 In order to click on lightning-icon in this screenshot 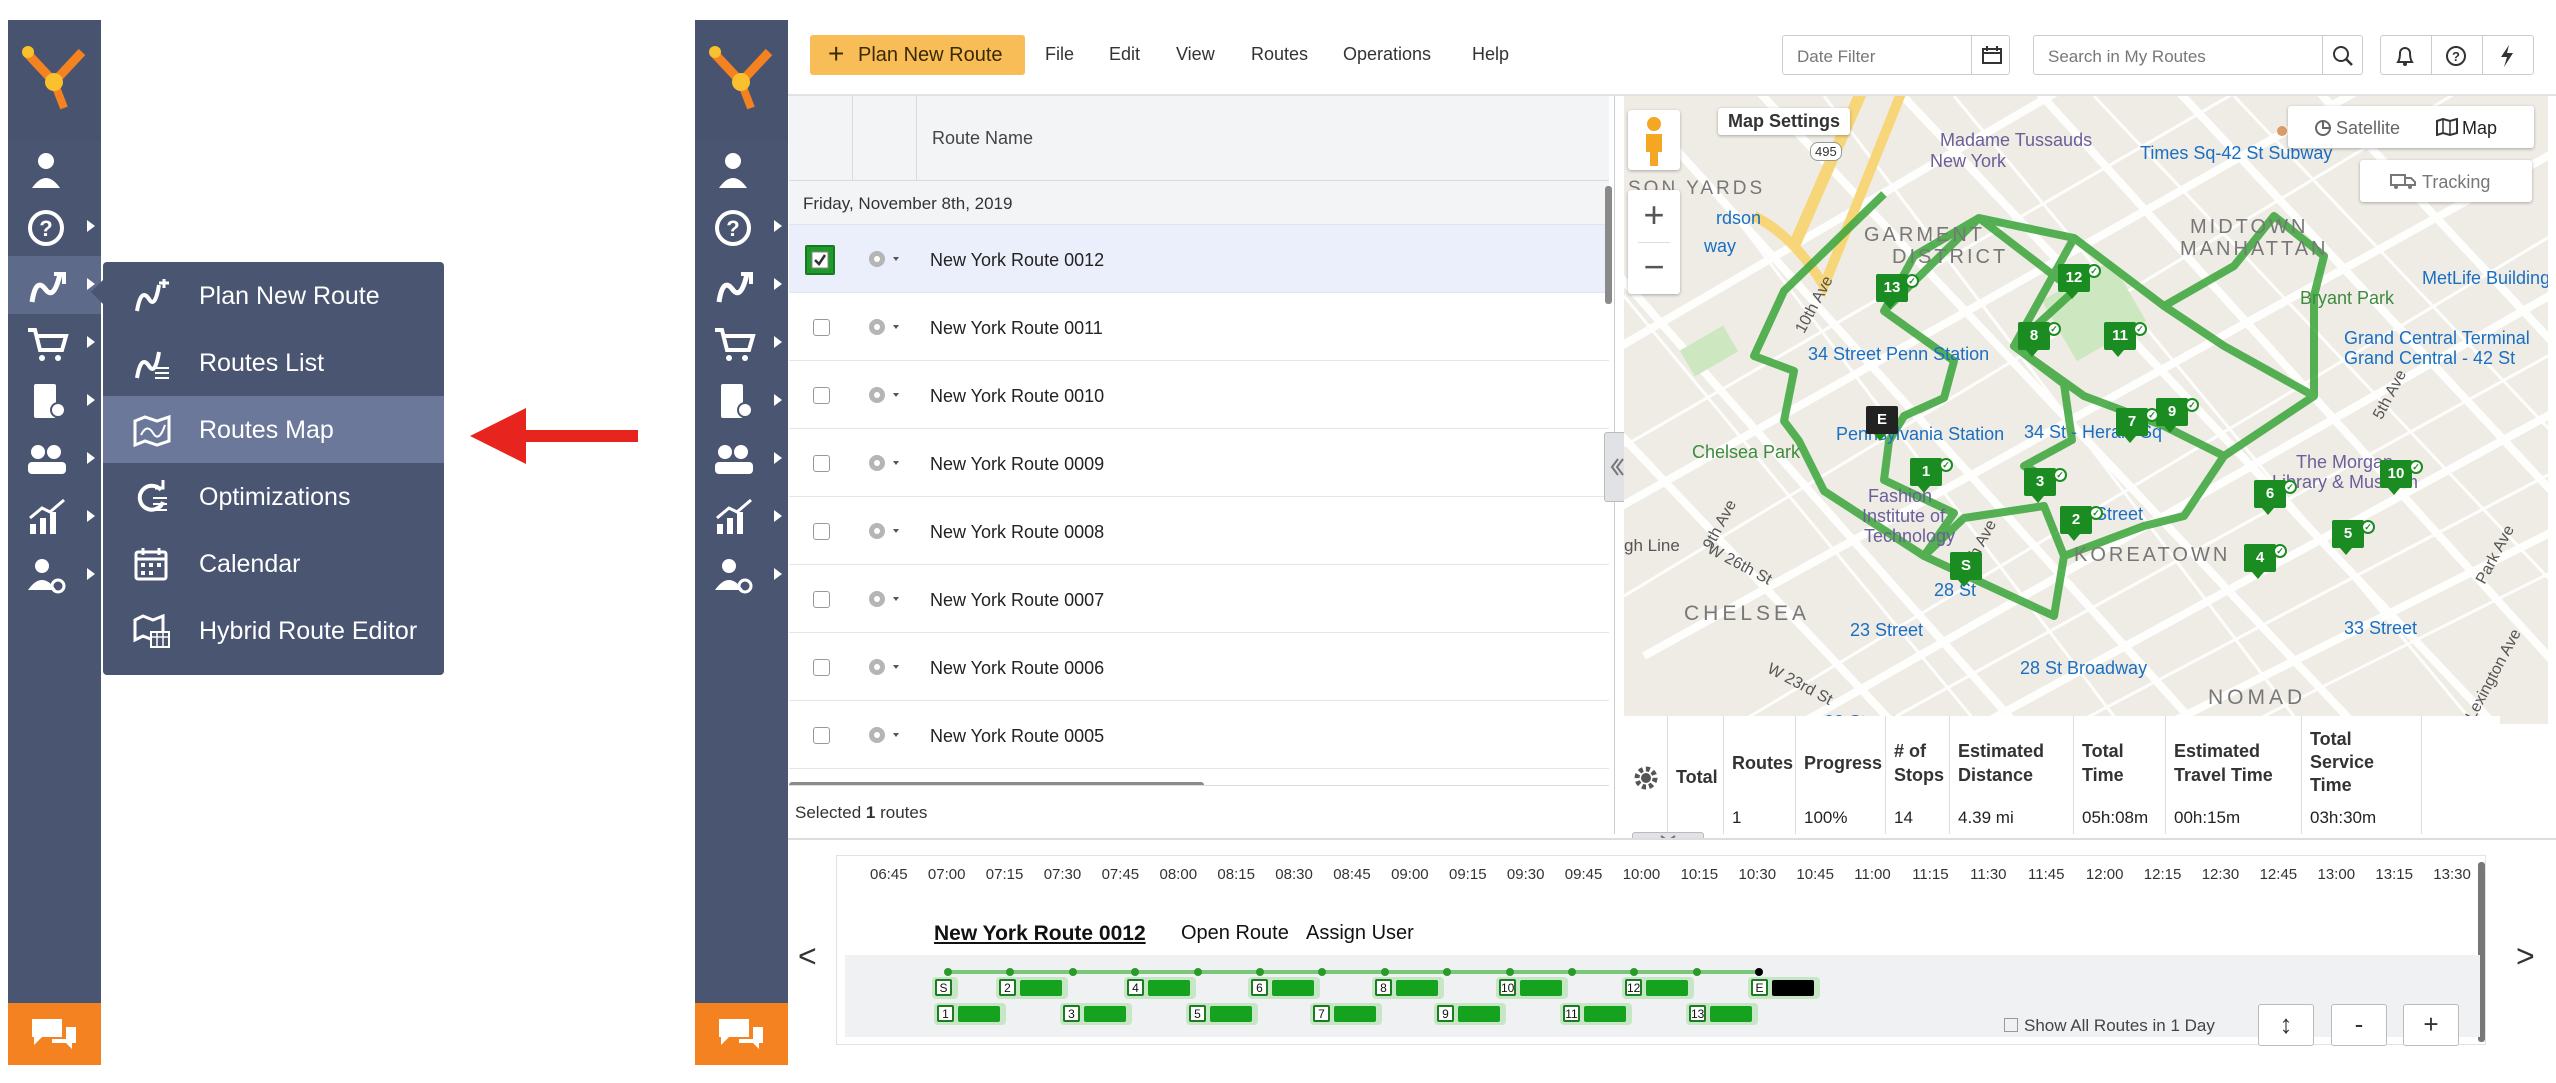, I will do `click(2507, 56)`.